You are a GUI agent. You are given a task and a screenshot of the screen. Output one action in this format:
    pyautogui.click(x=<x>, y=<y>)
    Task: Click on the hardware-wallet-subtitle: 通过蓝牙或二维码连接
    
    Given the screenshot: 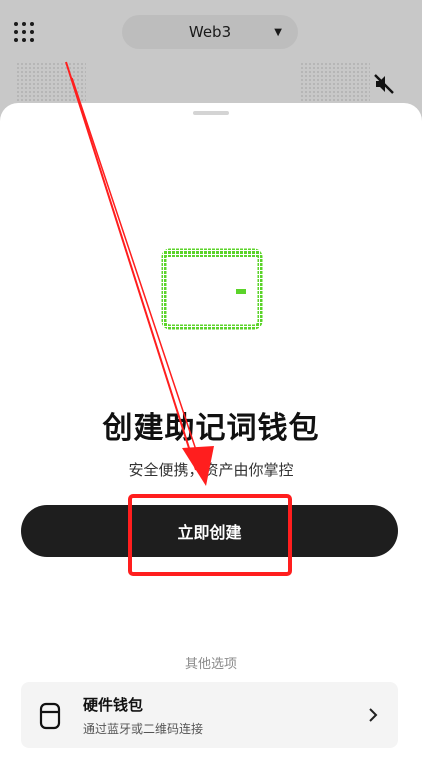 What is the action you would take?
    pyautogui.click(x=143, y=729)
    